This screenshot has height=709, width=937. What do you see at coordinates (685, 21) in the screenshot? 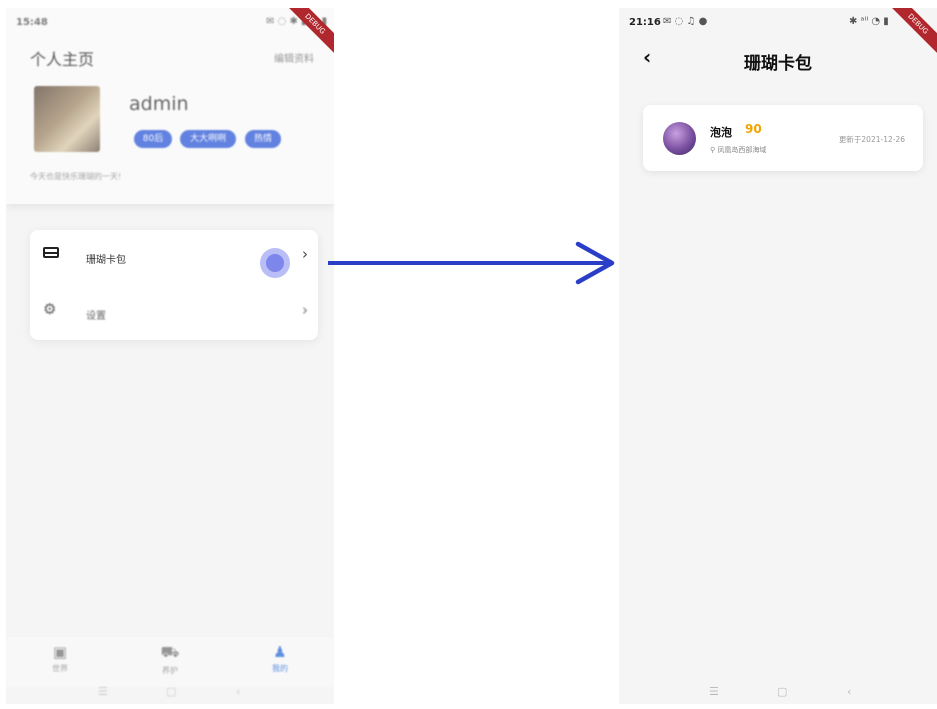
I see `status-icons: ✉ ◌ ♫ ●` at bounding box center [685, 21].